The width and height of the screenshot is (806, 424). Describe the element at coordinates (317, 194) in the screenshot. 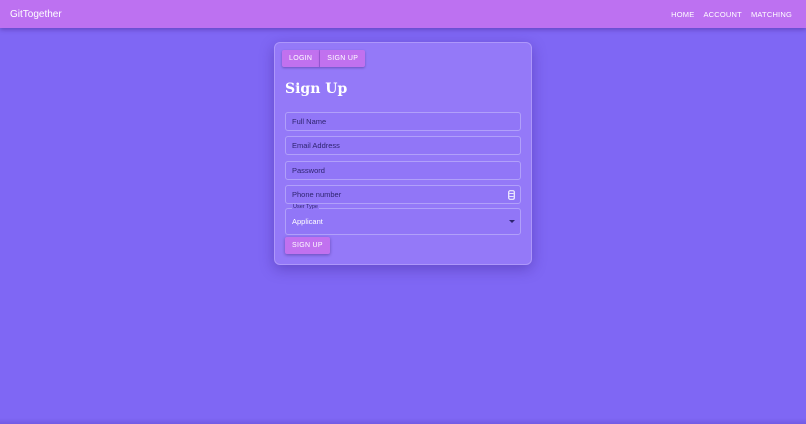

I see `phone-placeholder: Phone number` at that location.